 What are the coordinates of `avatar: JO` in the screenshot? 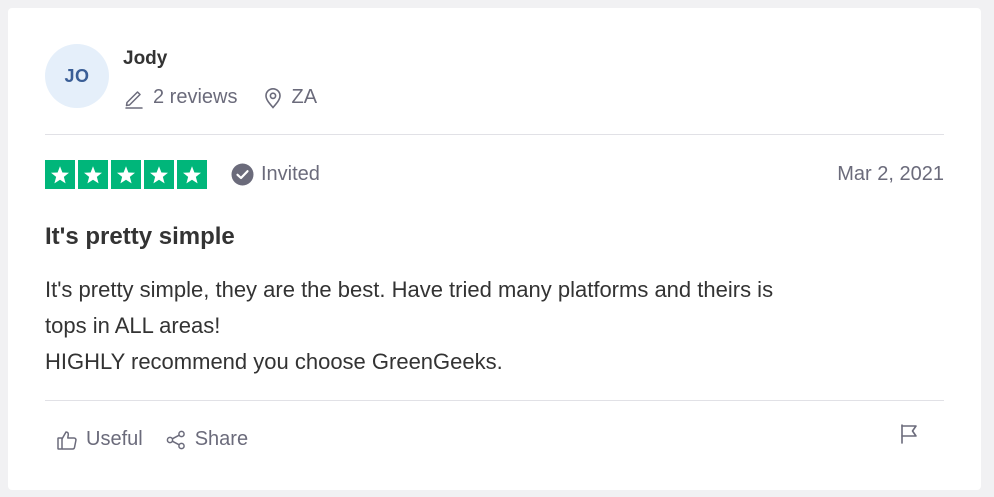 It's located at (77, 76).